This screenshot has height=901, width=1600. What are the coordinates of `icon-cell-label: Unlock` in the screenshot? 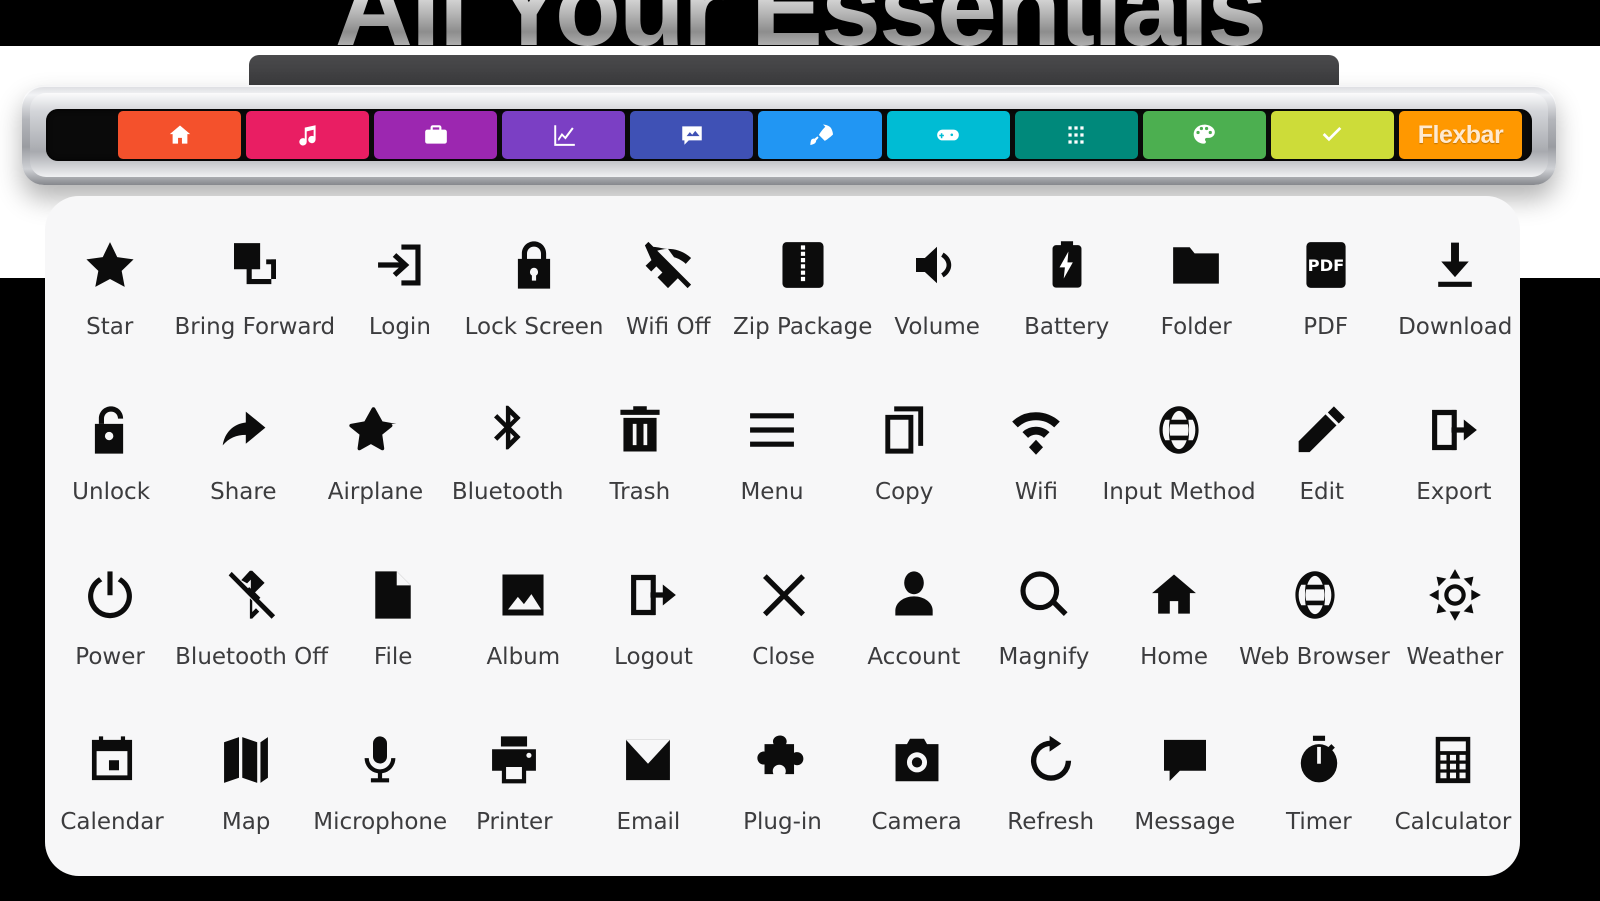 It's located at (111, 492).